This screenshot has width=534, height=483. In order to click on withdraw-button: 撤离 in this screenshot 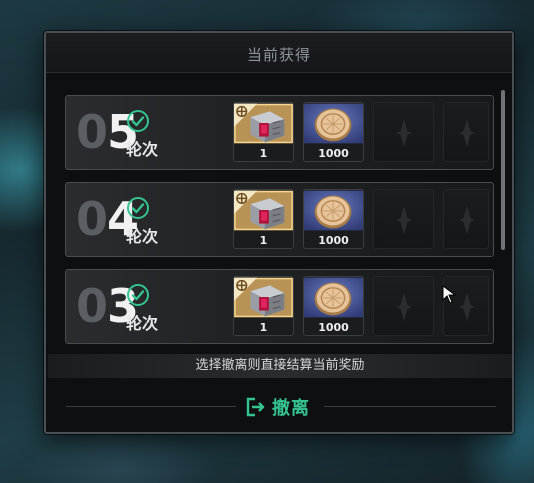, I will do `click(278, 407)`.